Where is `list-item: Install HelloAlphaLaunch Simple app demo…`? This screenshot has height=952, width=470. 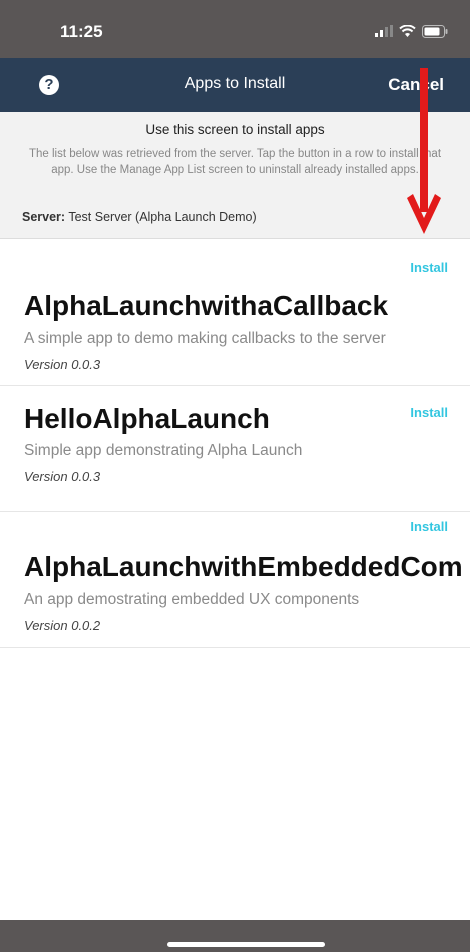 list-item: Install HelloAlphaLaunch Simple app demo… is located at coordinates (235, 449).